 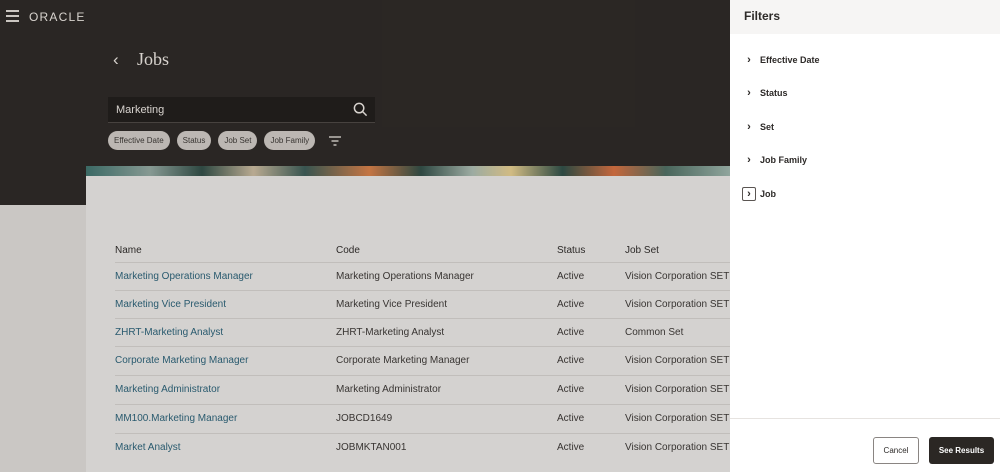 I want to click on search-field, so click(x=241, y=110).